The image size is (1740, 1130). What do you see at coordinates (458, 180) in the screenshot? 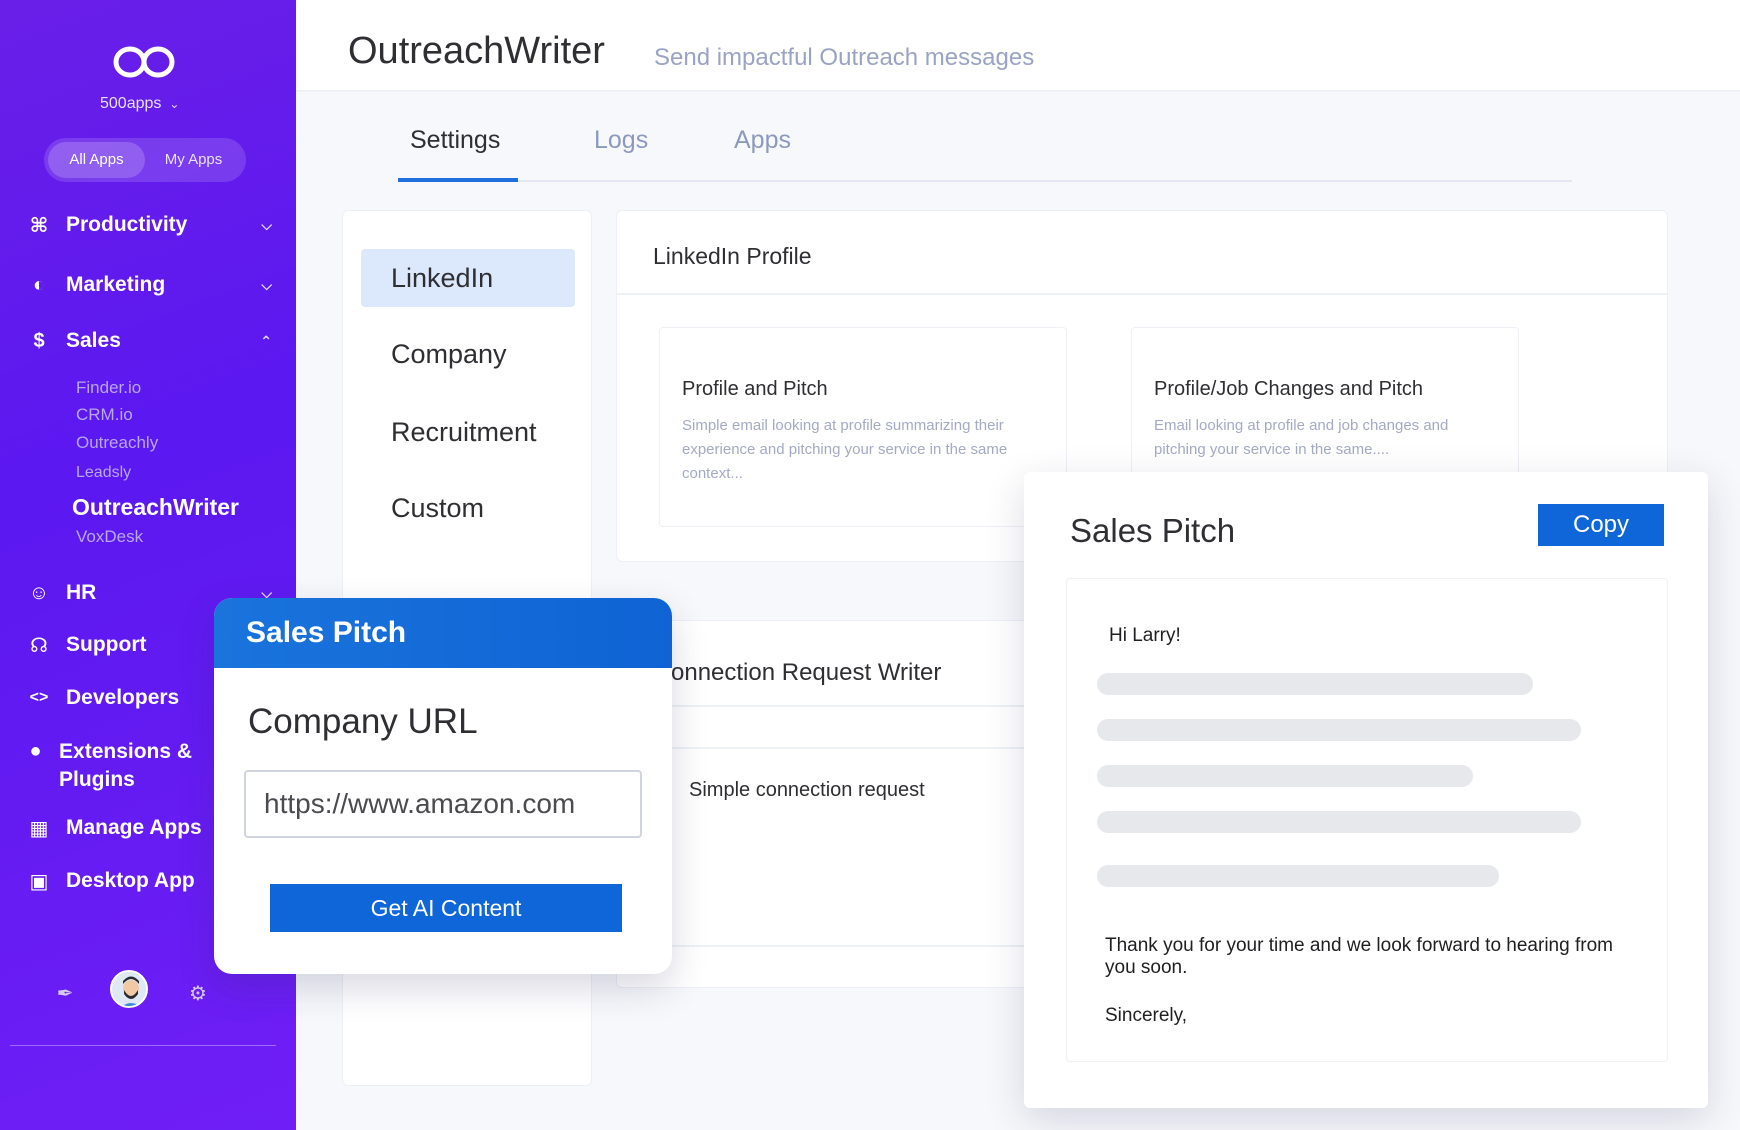
I see `active-tab-indicator` at bounding box center [458, 180].